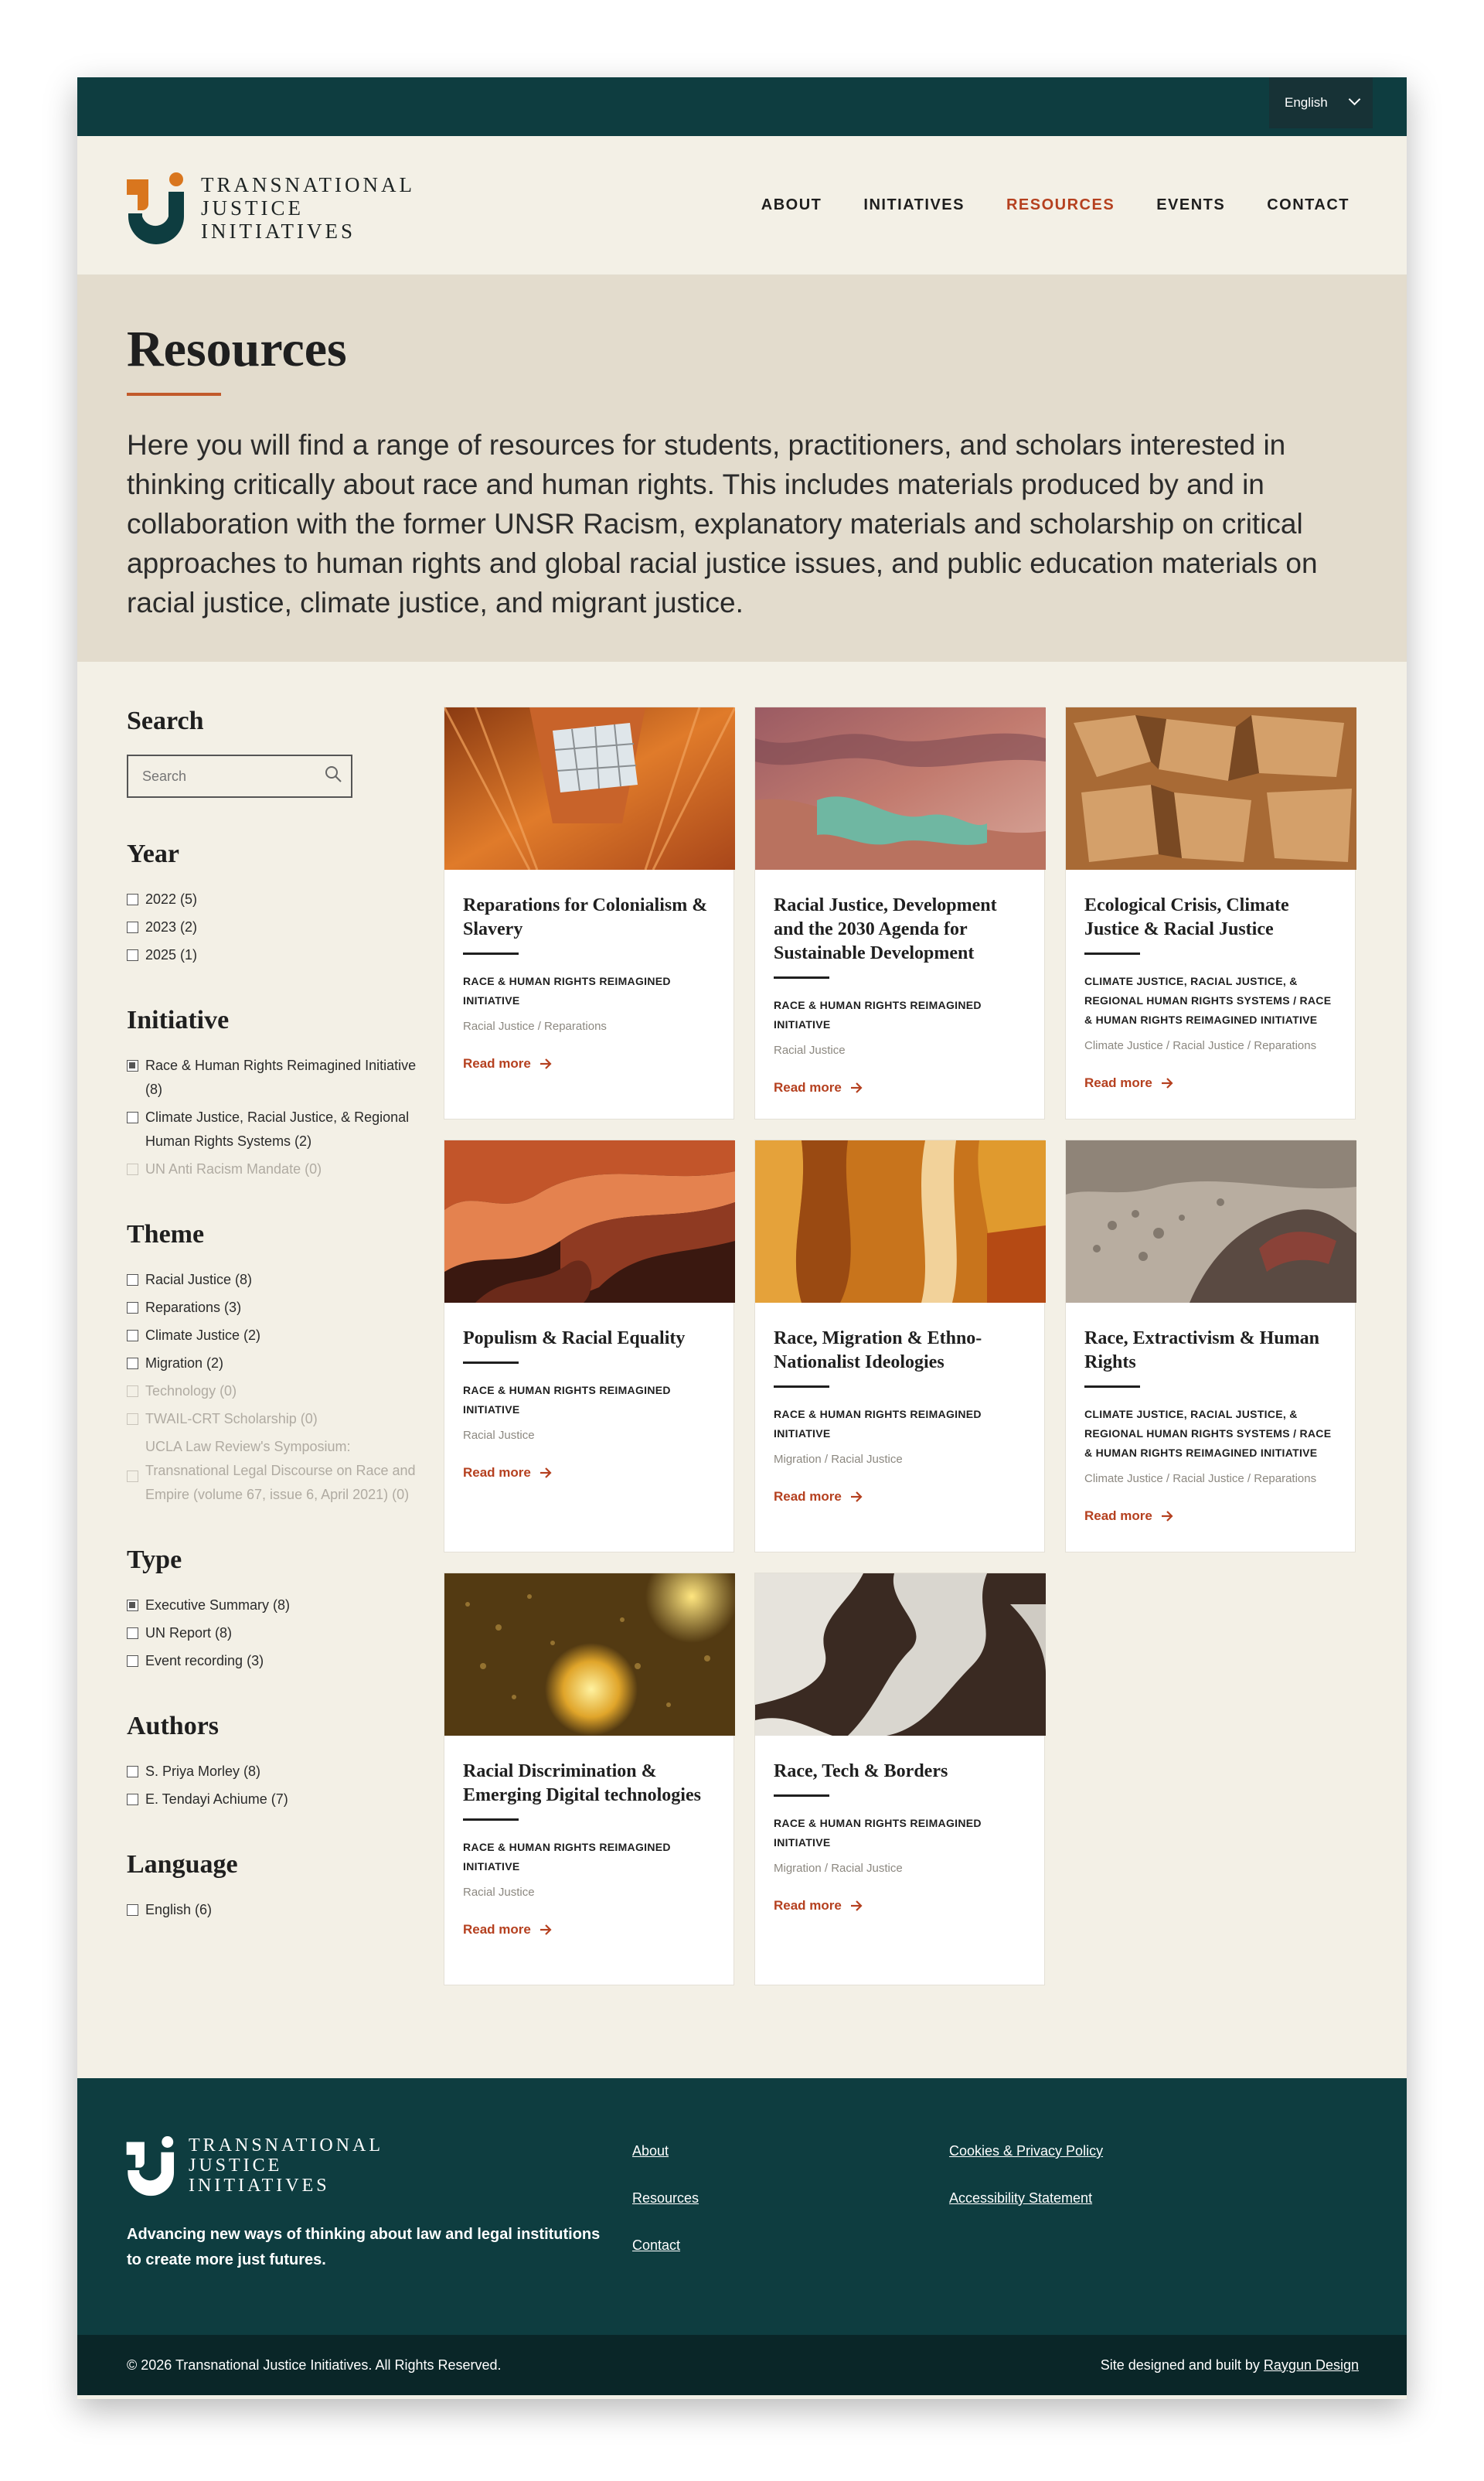 The height and width of the screenshot is (2481, 1484). What do you see at coordinates (665, 2151) in the screenshot?
I see `footer-link-about: About` at bounding box center [665, 2151].